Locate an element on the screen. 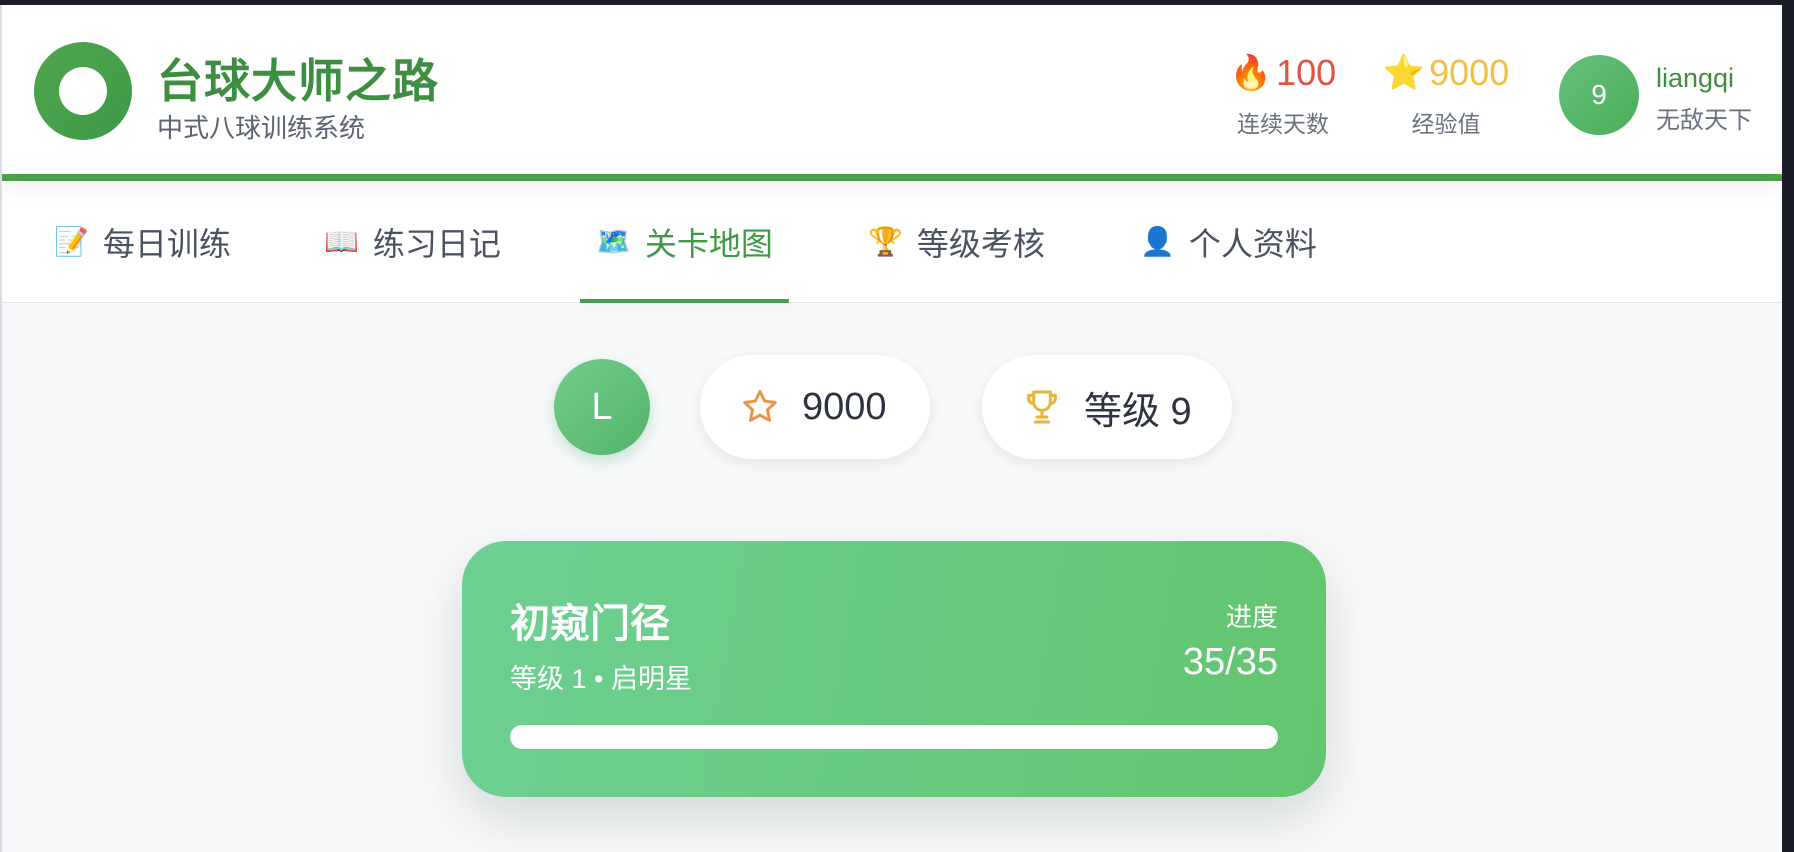 Image resolution: width=1794 pixels, height=852 pixels. tab-label: 练习日记 is located at coordinates (436, 243).